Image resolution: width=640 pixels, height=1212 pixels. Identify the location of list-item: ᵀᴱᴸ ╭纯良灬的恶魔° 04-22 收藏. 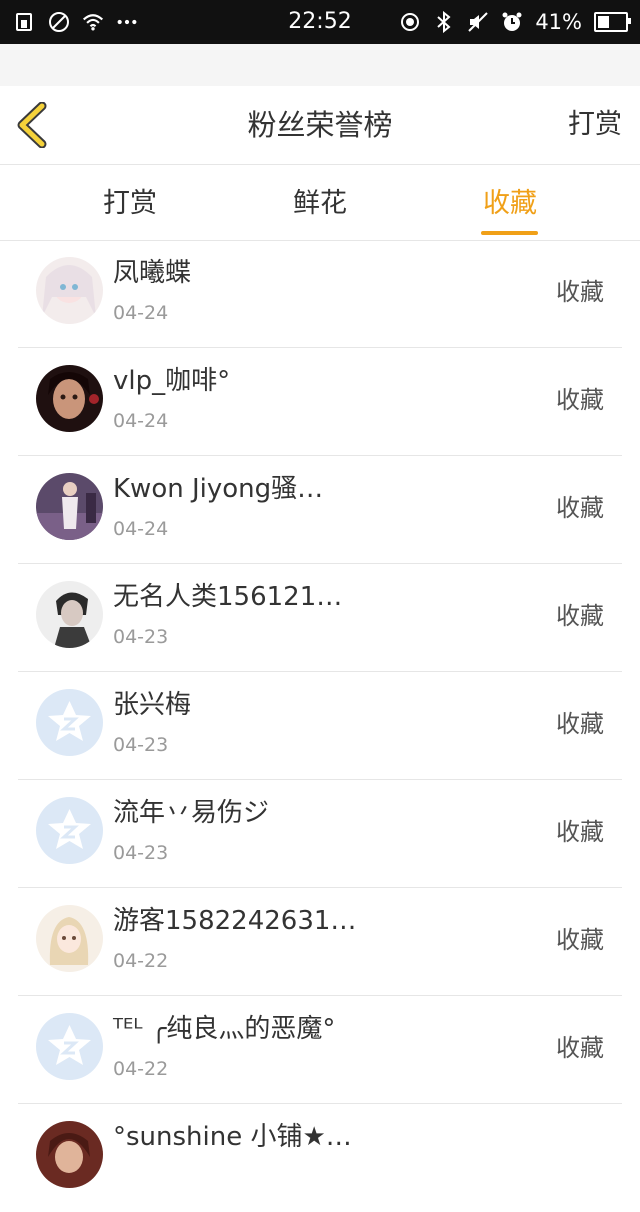
(320, 1050).